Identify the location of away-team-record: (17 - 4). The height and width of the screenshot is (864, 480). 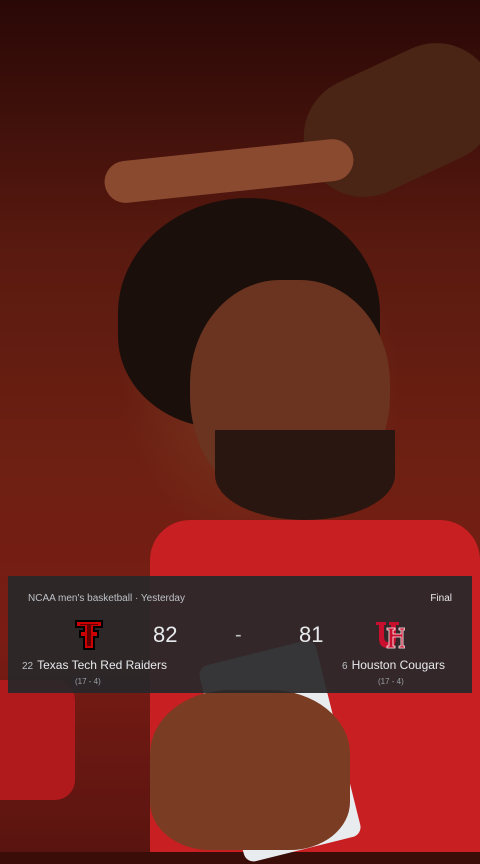
(391, 681).